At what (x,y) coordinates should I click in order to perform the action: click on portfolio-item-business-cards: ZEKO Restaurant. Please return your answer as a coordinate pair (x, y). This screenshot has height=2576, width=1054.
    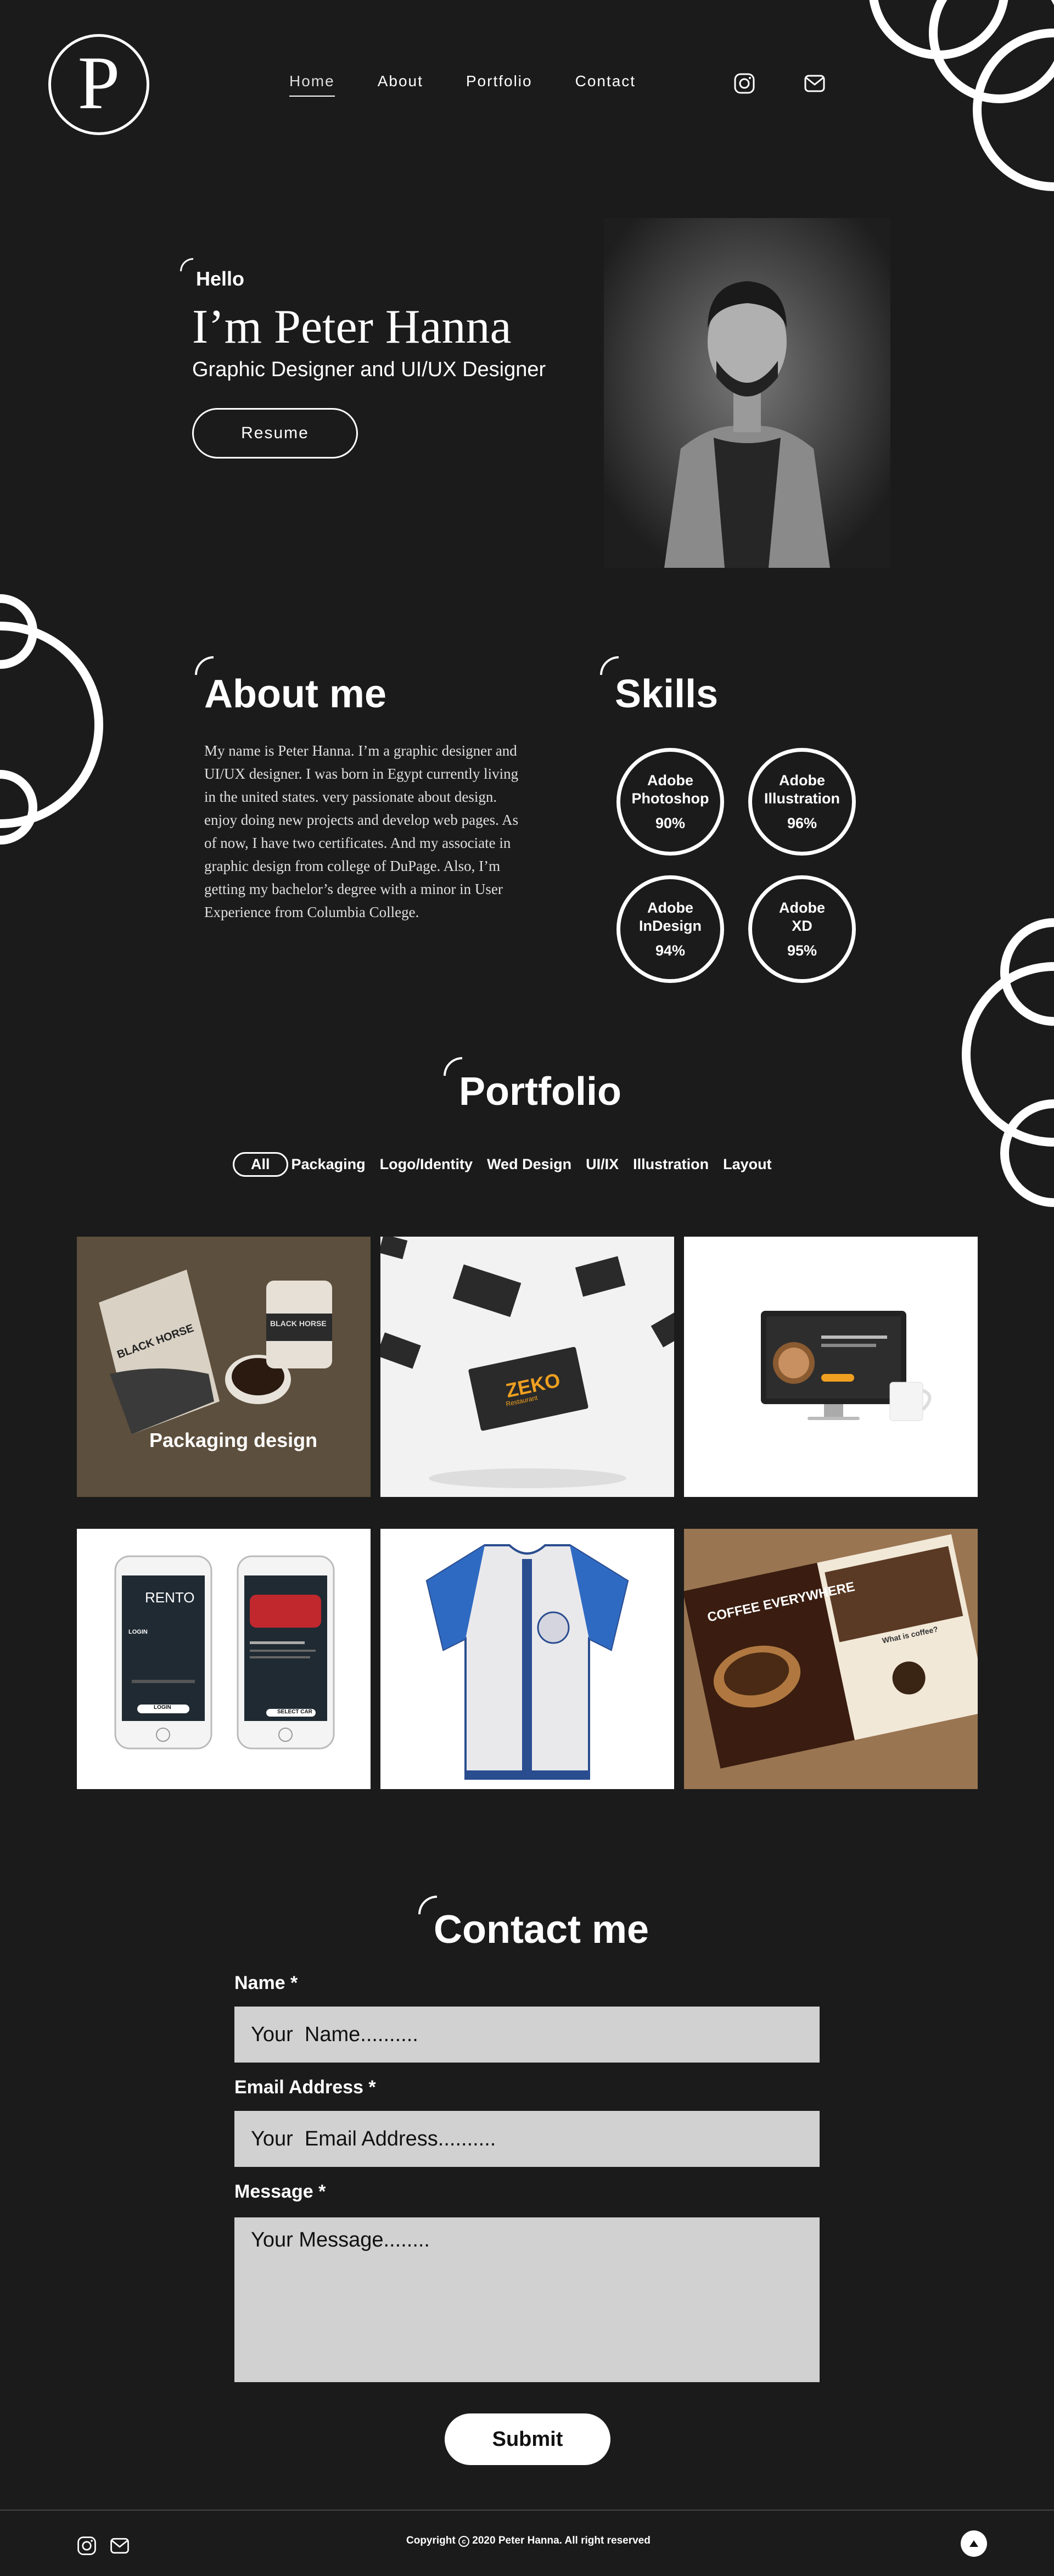
    Looking at the image, I should click on (527, 1367).